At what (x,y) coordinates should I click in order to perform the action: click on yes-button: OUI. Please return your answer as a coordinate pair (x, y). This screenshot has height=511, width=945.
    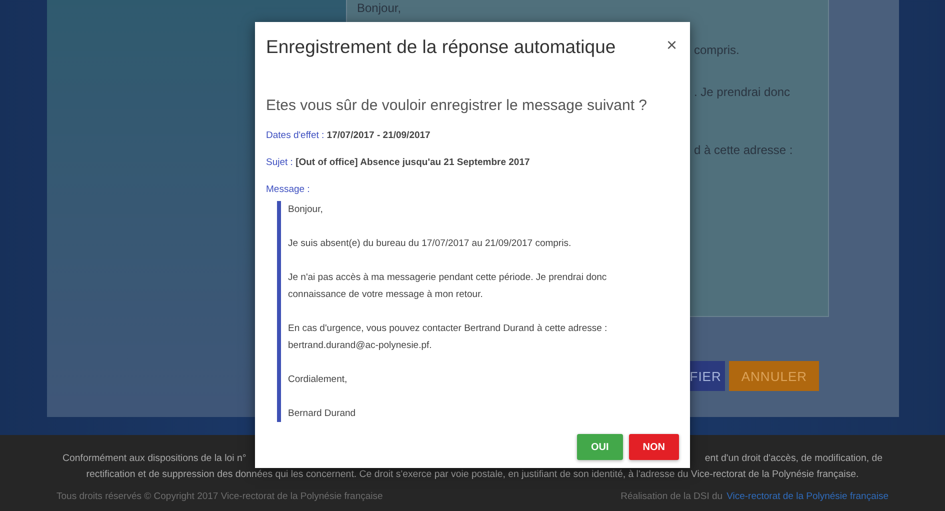
    Looking at the image, I should click on (599, 447).